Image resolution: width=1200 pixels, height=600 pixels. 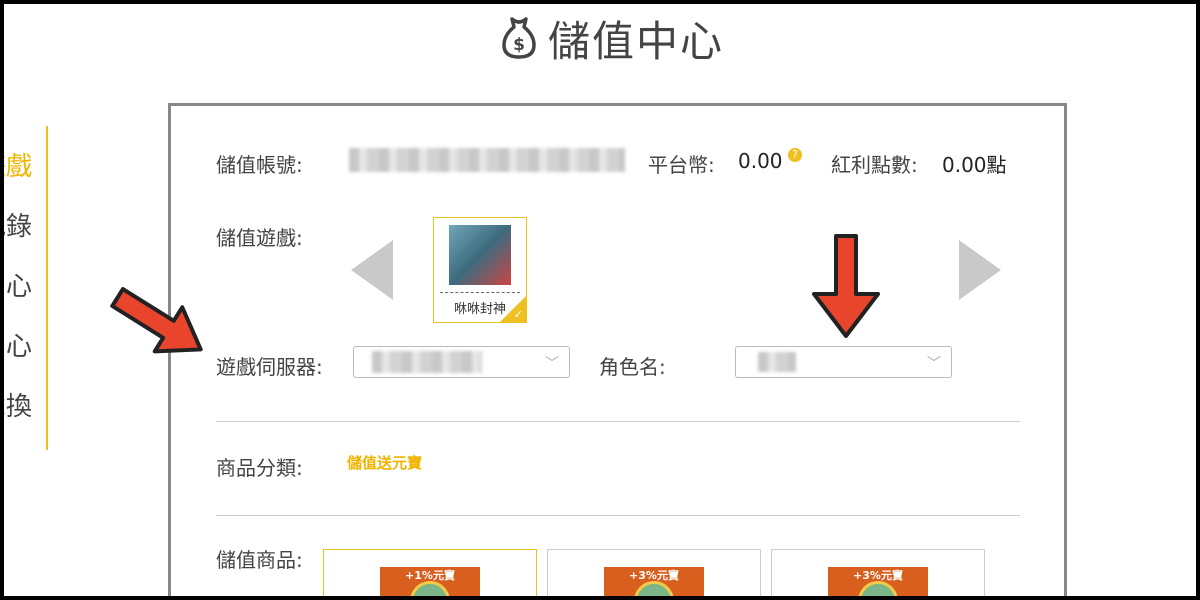 What do you see at coordinates (372, 270) in the screenshot?
I see `chevron-left-icon` at bounding box center [372, 270].